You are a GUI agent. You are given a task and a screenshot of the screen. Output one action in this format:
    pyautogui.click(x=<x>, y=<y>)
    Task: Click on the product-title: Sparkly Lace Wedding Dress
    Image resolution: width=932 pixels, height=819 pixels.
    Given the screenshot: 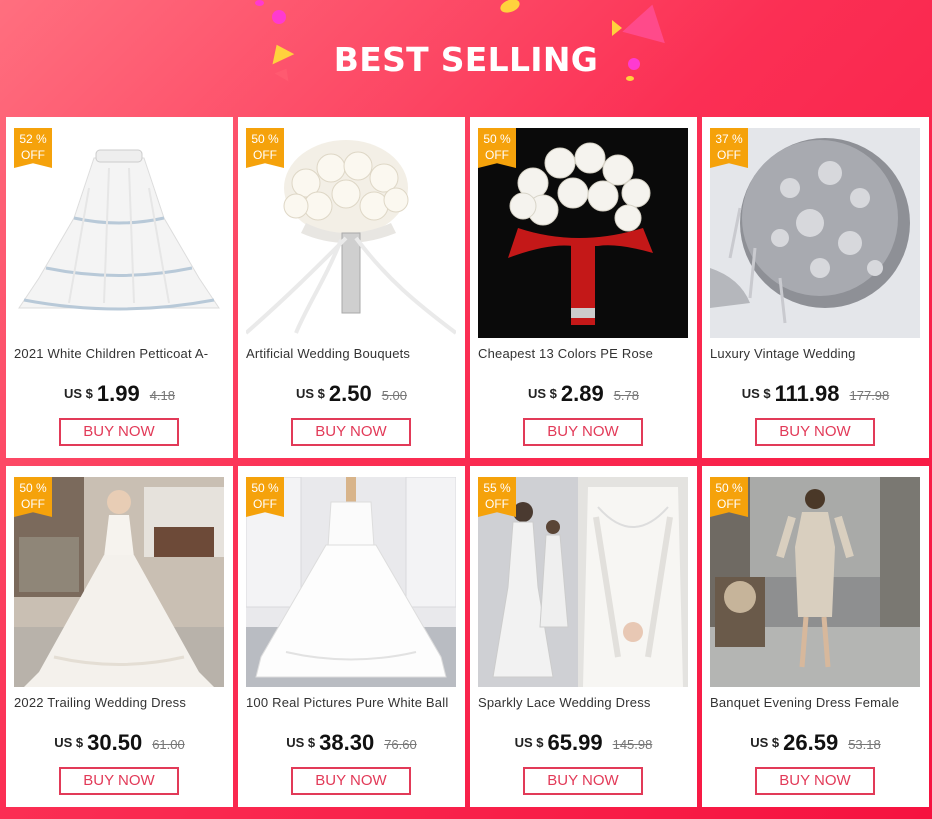 What is the action you would take?
    pyautogui.click(x=584, y=702)
    